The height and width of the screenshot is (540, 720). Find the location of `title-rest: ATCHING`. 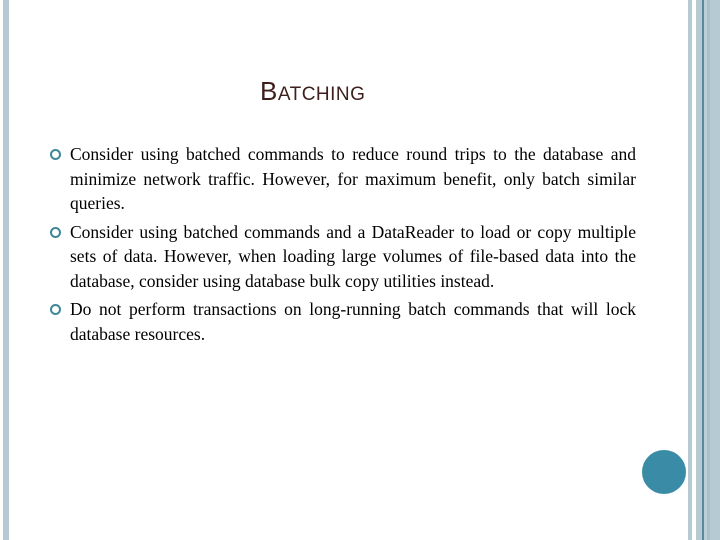

title-rest: ATCHING is located at coordinates (321, 94).